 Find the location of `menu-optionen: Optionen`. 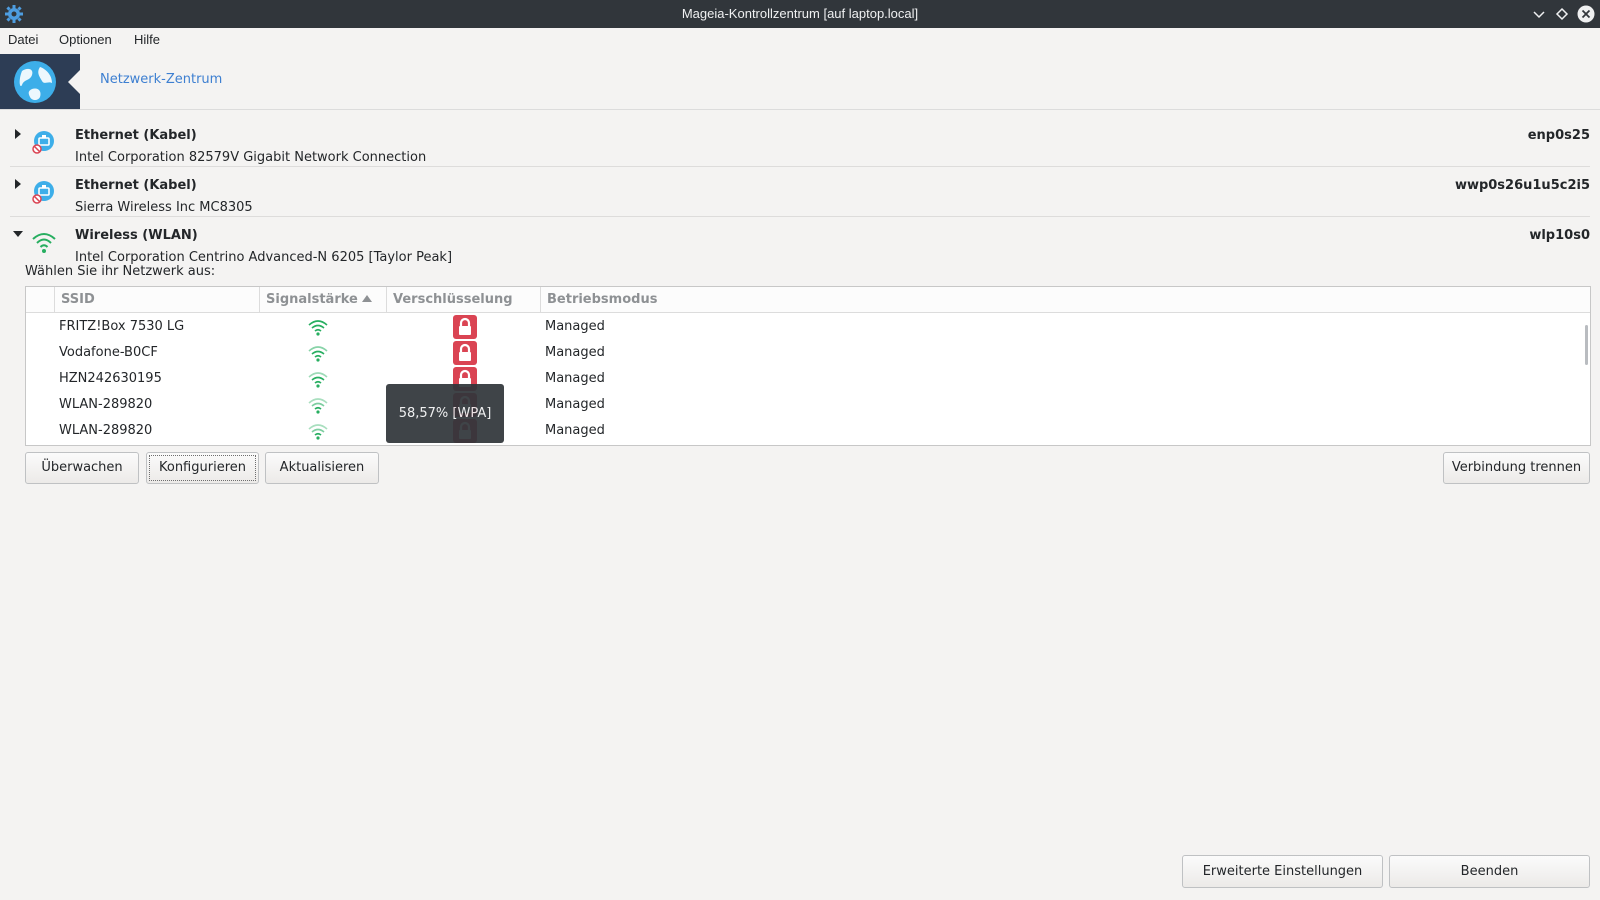

menu-optionen: Optionen is located at coordinates (85, 39).